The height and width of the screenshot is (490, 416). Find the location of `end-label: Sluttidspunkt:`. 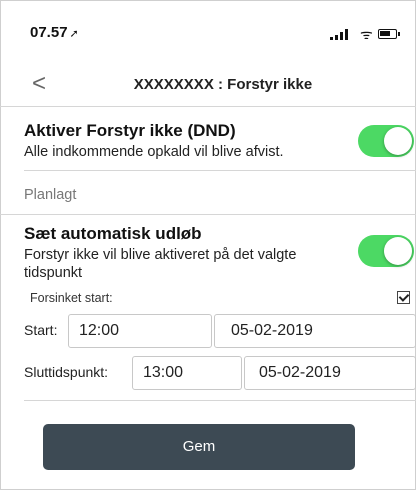

end-label: Sluttidspunkt: is located at coordinates (66, 372).